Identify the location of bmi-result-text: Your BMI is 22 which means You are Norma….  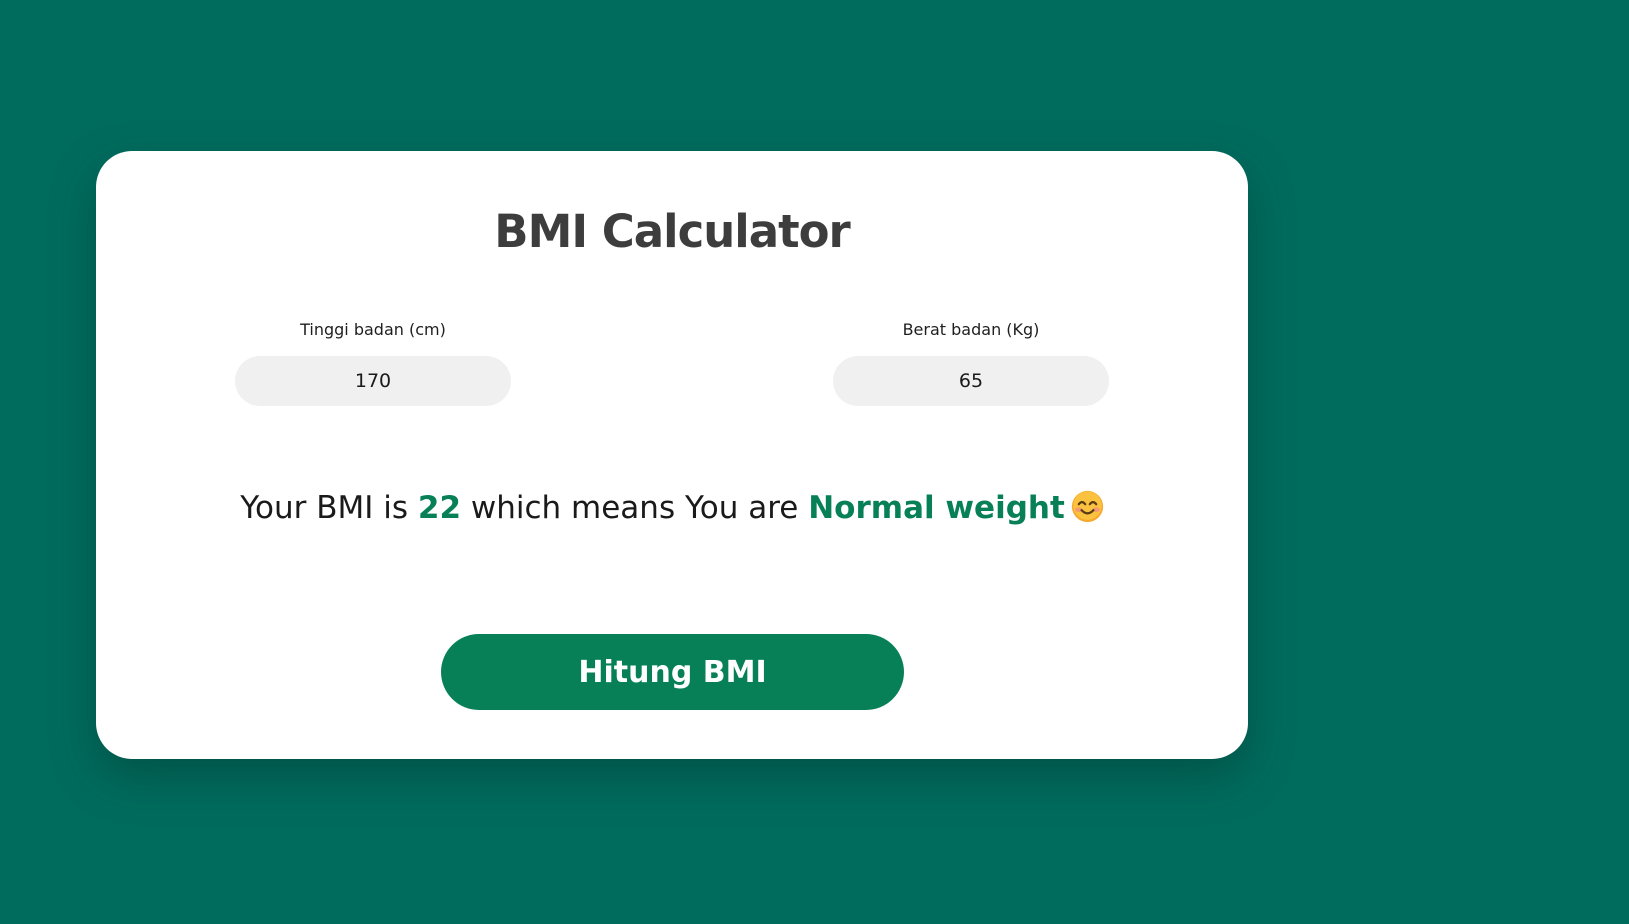
(672, 508).